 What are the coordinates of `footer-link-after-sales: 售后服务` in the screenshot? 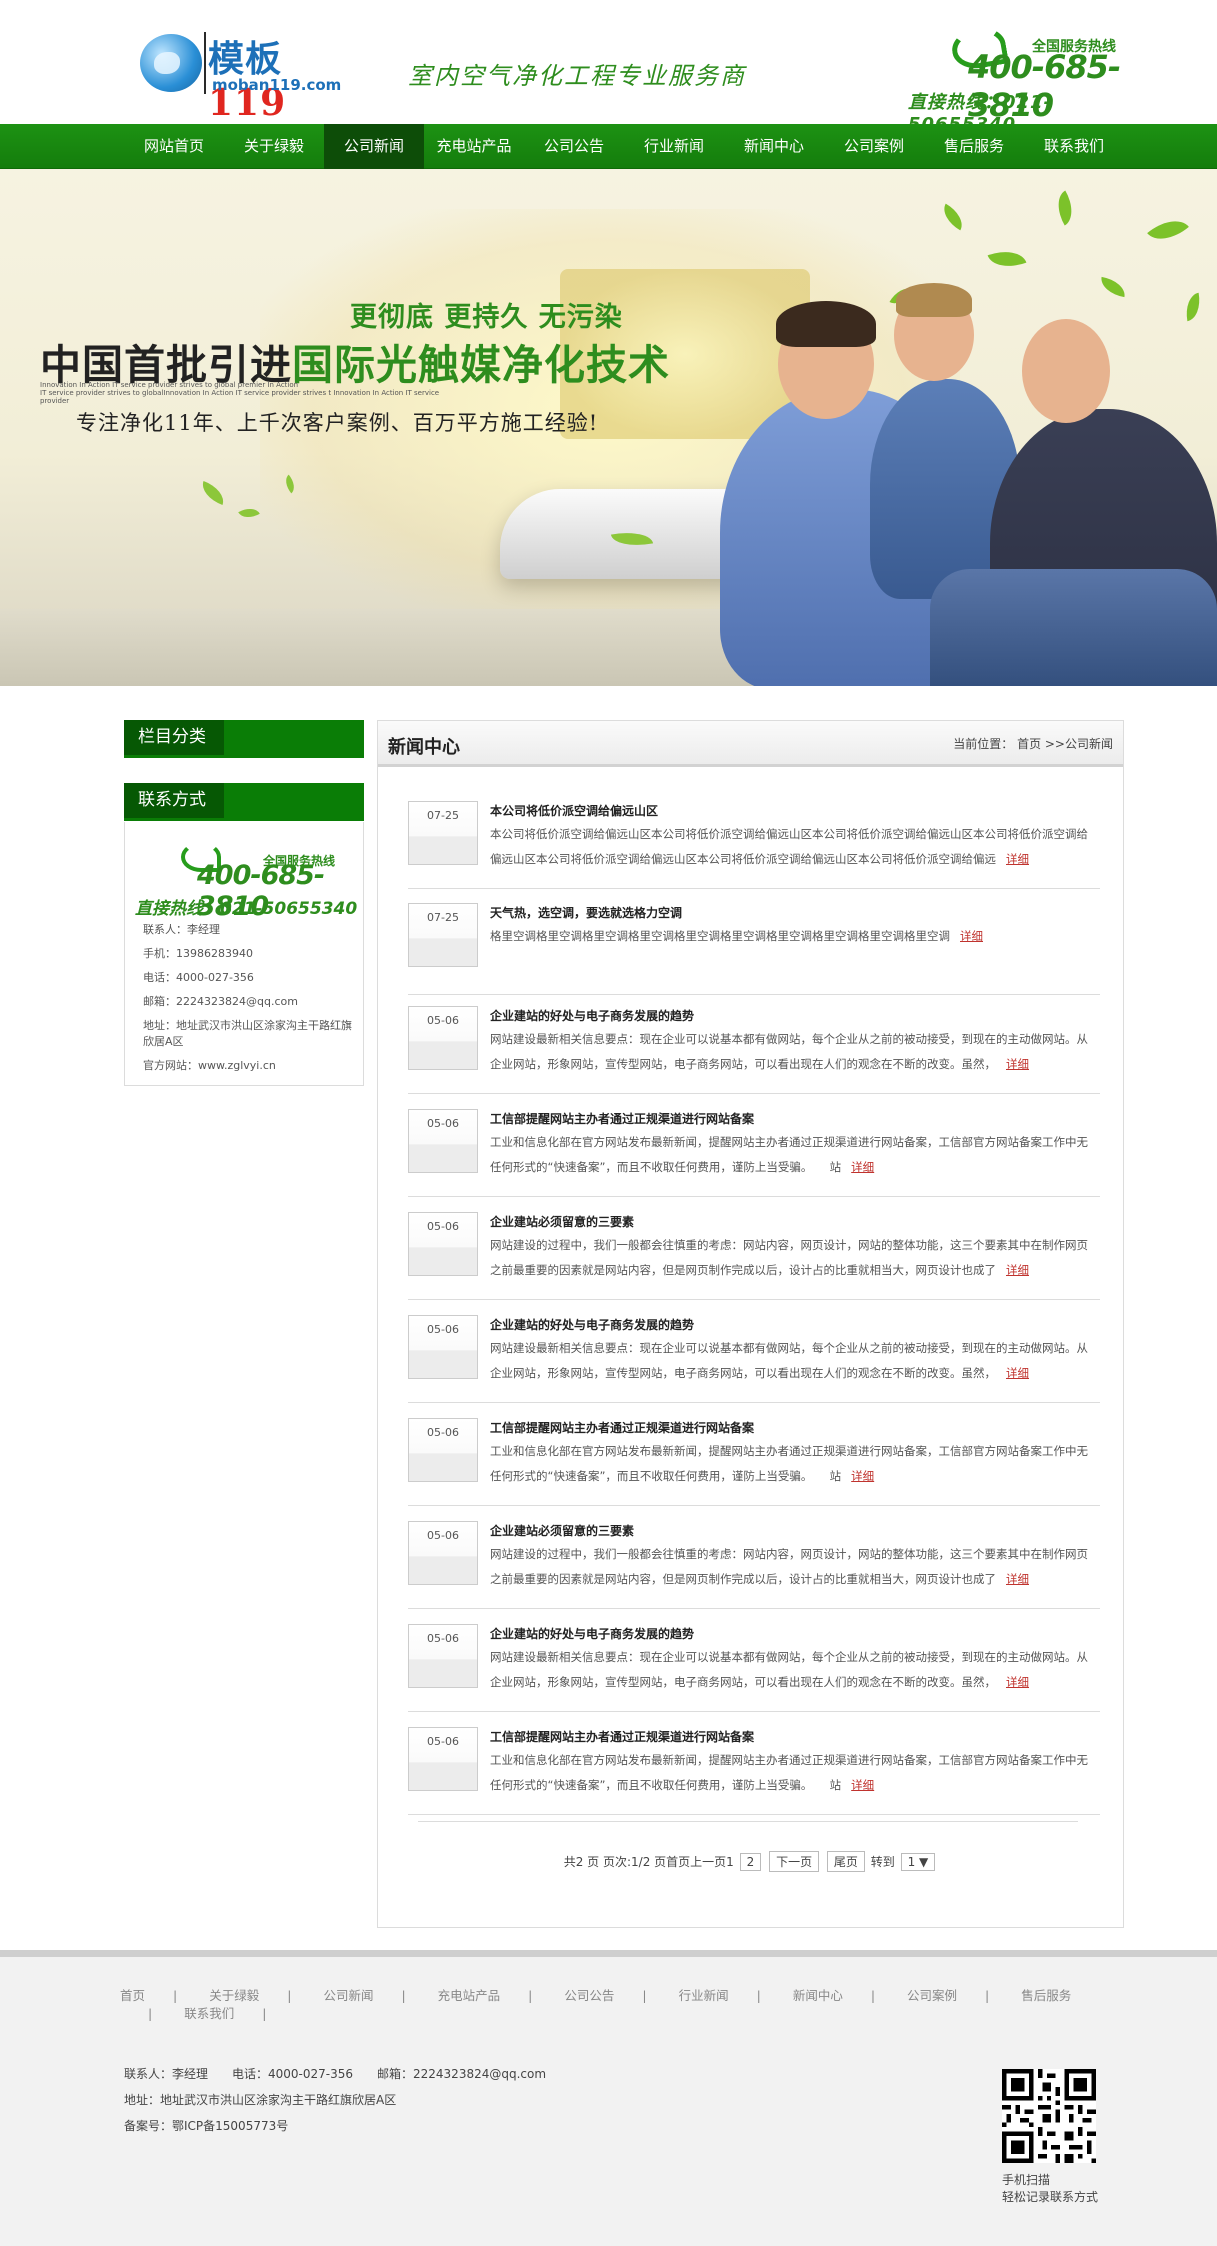 It's located at (1046, 1996).